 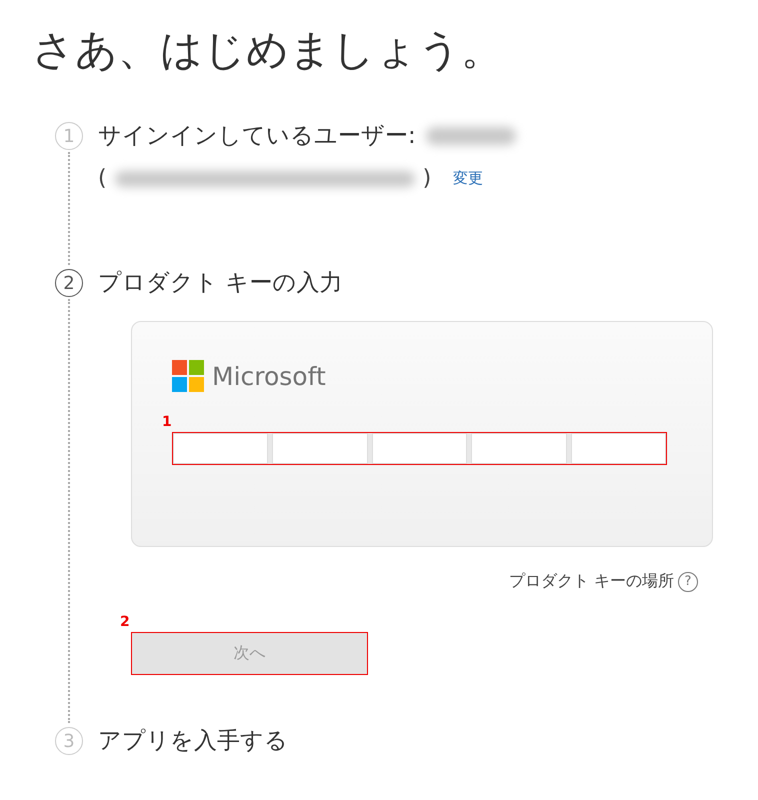 What do you see at coordinates (688, 582) in the screenshot?
I see `help-icon: ?` at bounding box center [688, 582].